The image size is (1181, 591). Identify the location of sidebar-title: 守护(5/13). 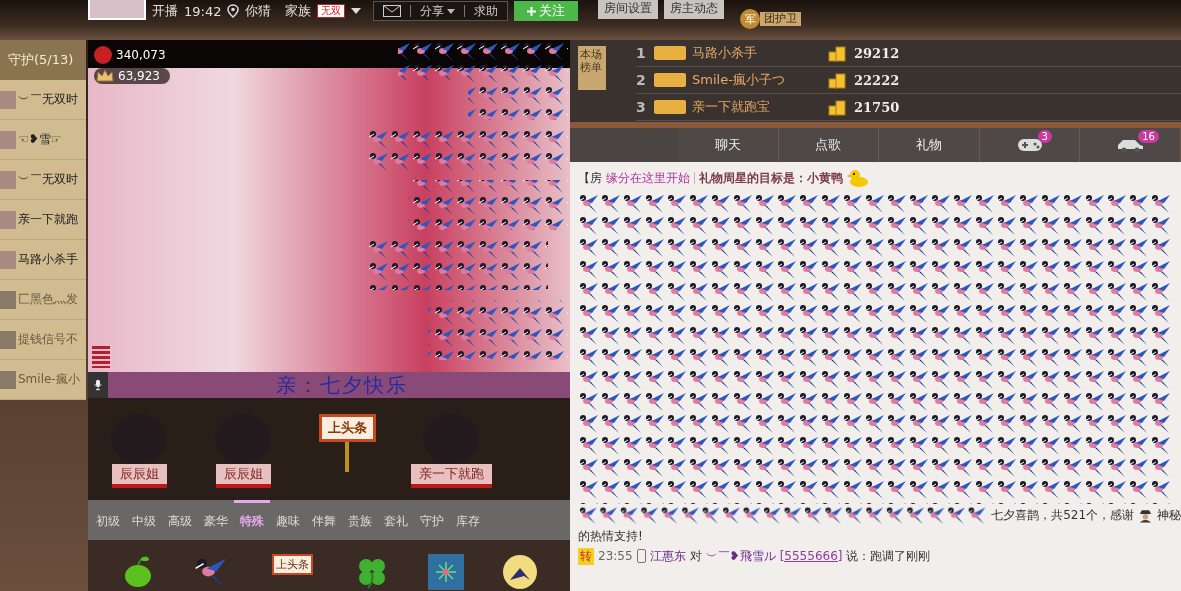
(43, 60).